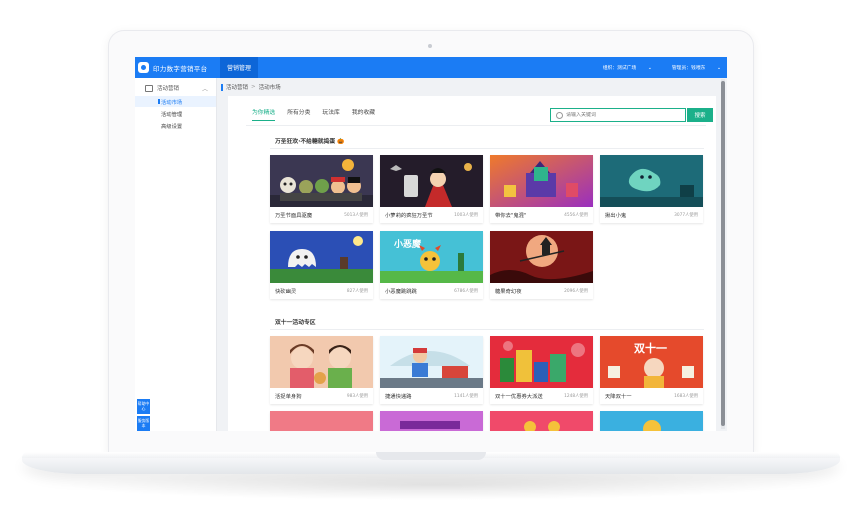  What do you see at coordinates (269, 88) in the screenshot?
I see `breadcrumb-item-current: 活动市场` at bounding box center [269, 88].